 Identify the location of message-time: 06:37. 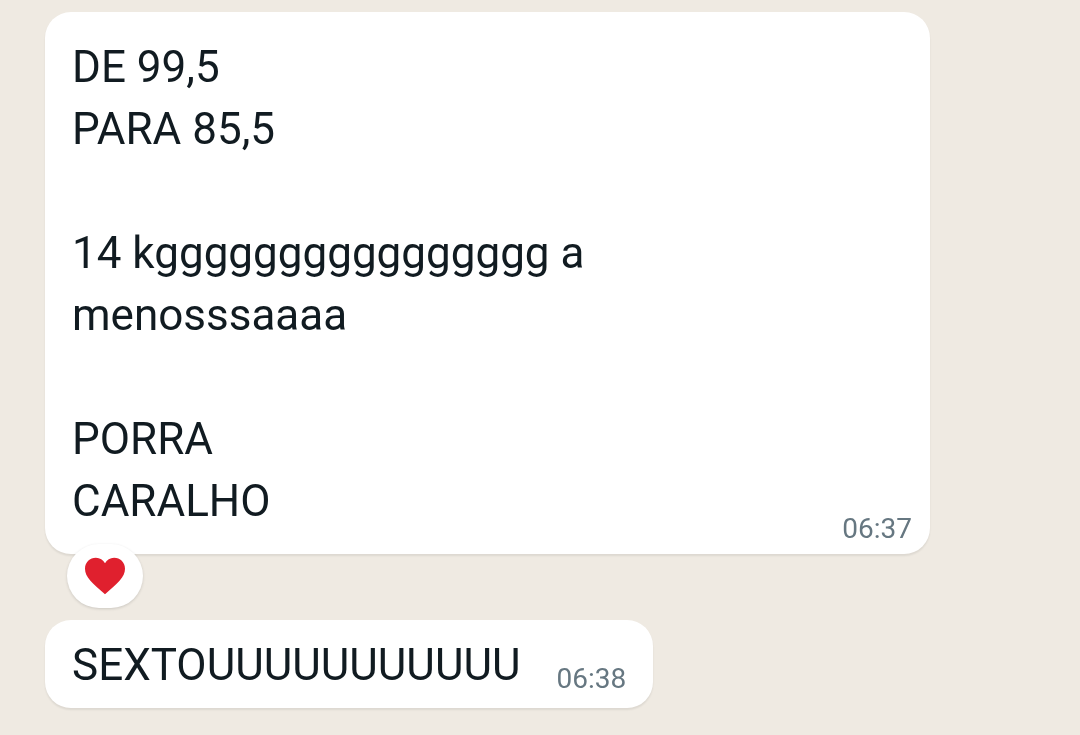
(877, 529).